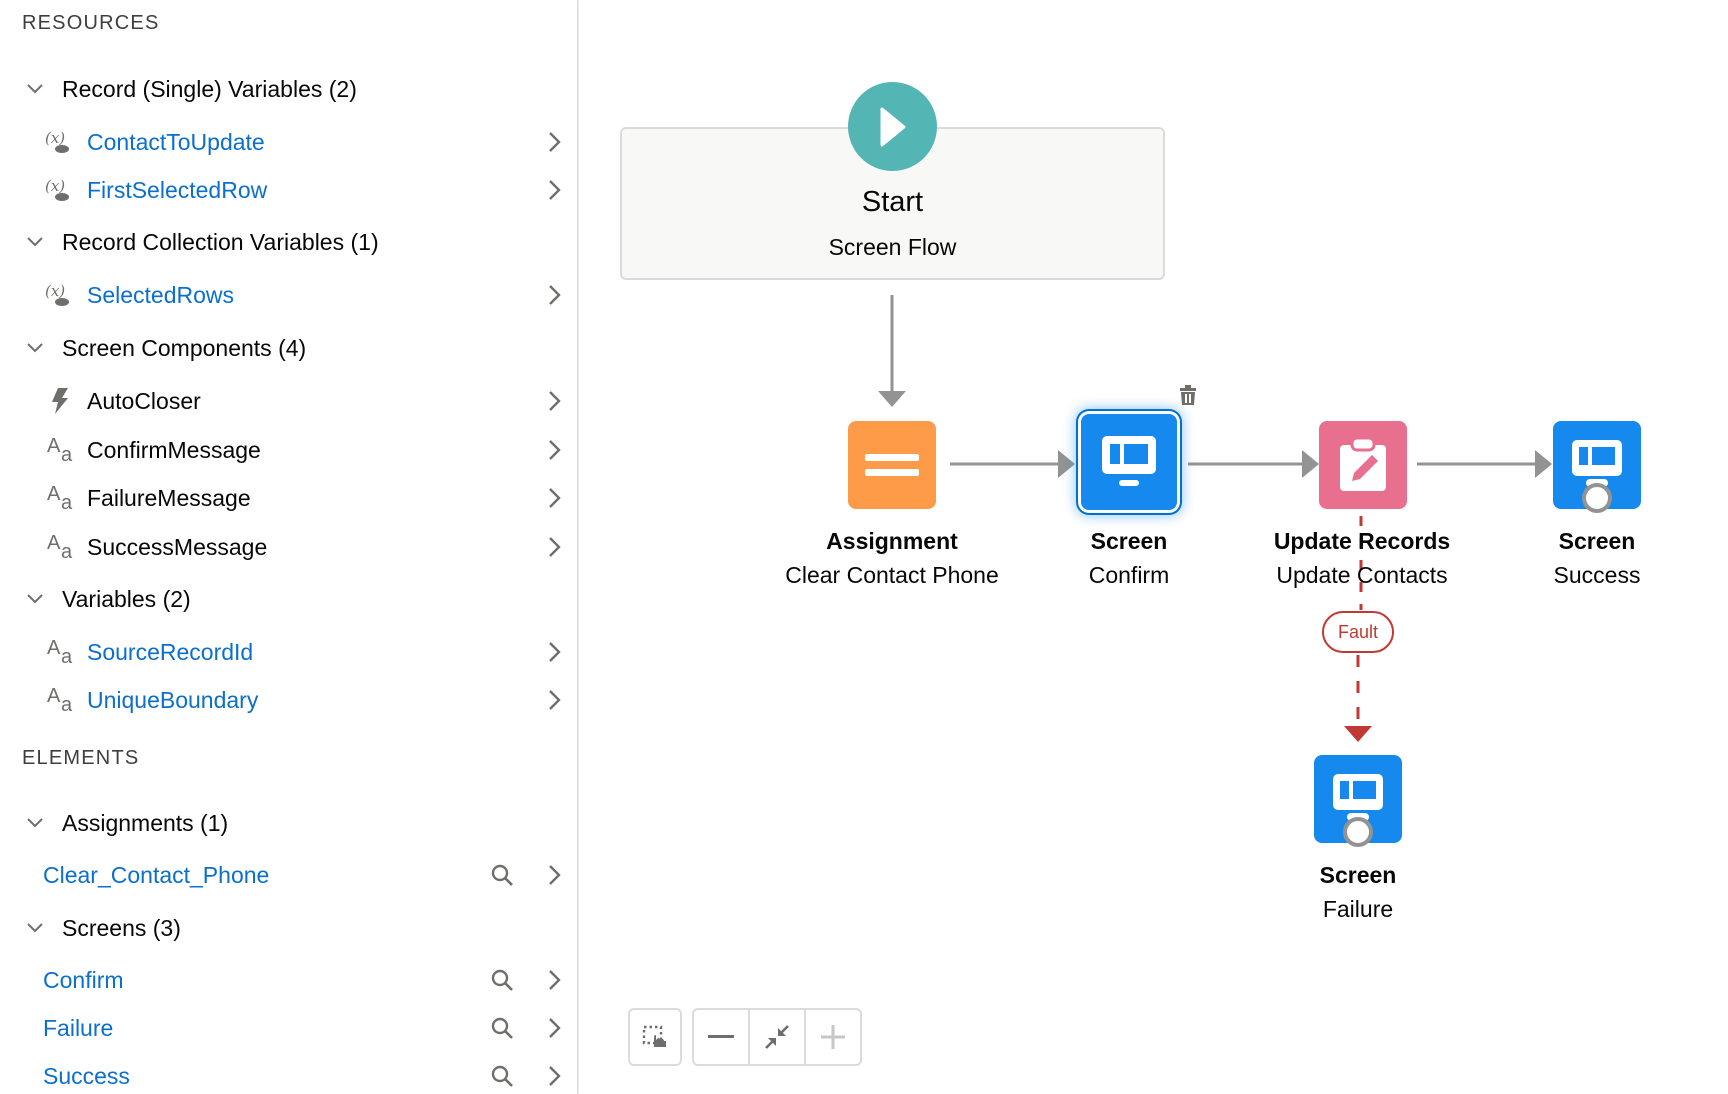 This screenshot has width=1728, height=1094. I want to click on screen-success-node-type: Screen, so click(1597, 541).